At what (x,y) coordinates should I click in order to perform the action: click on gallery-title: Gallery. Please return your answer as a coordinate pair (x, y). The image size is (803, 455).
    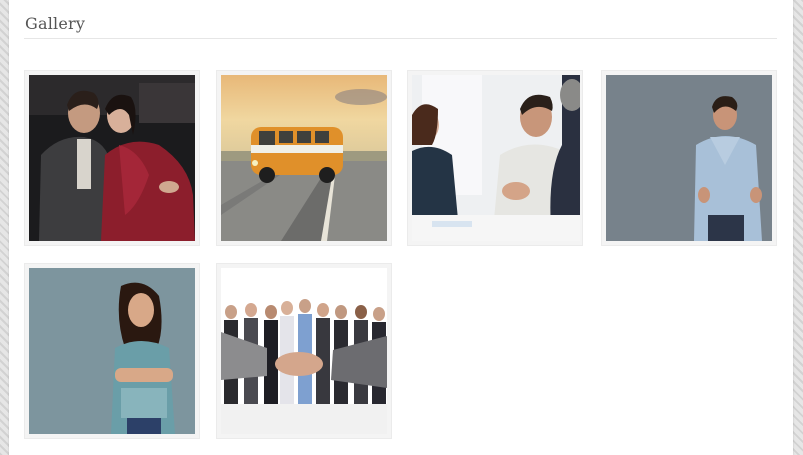
    Looking at the image, I should click on (55, 23).